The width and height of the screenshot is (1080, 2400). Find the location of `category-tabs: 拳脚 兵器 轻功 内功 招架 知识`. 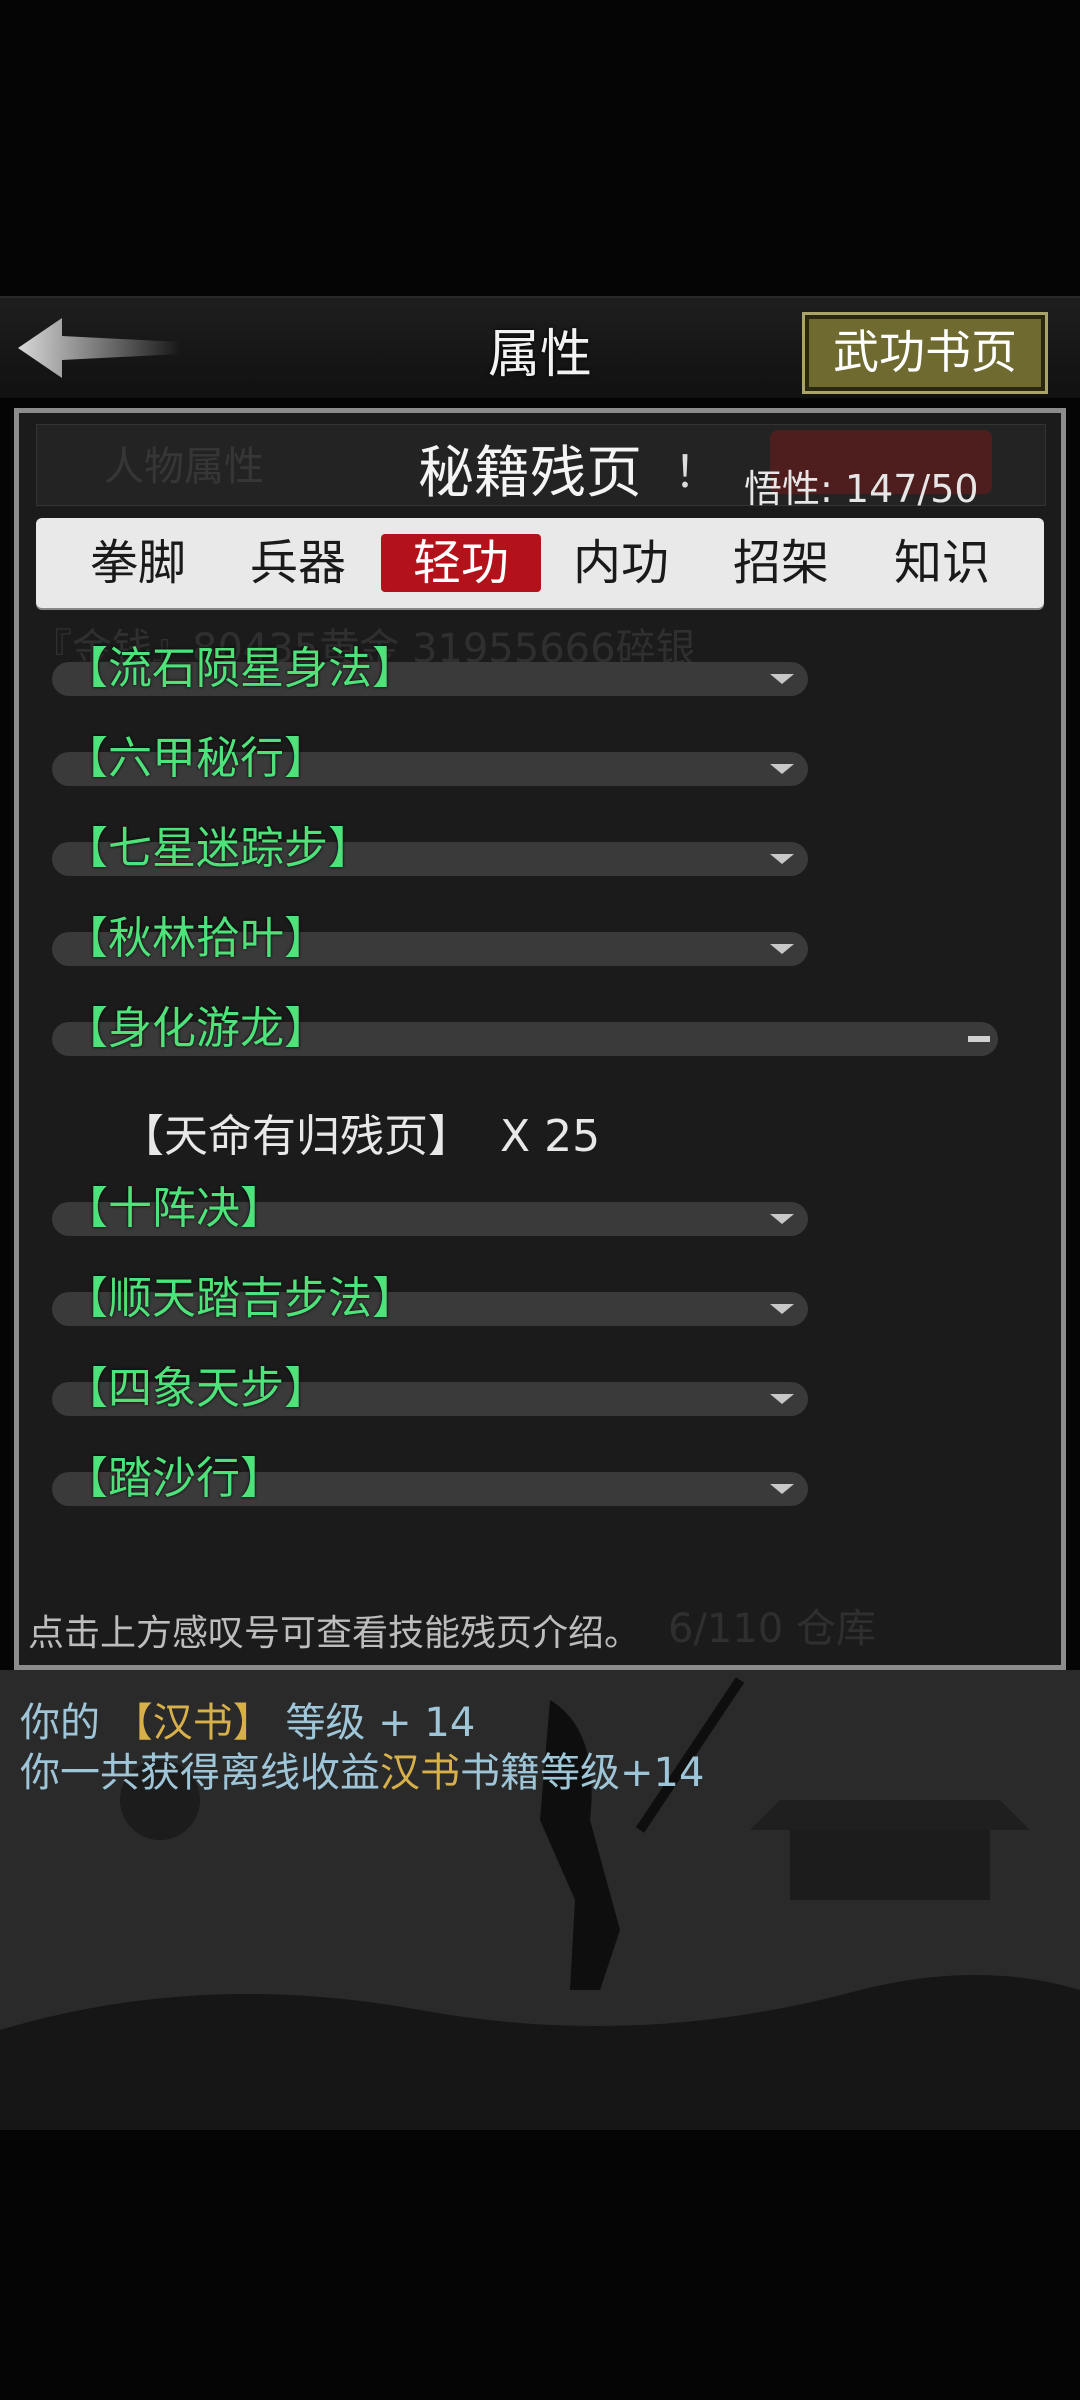

category-tabs: 拳脚 兵器 轻功 内功 招架 知识 is located at coordinates (540, 563).